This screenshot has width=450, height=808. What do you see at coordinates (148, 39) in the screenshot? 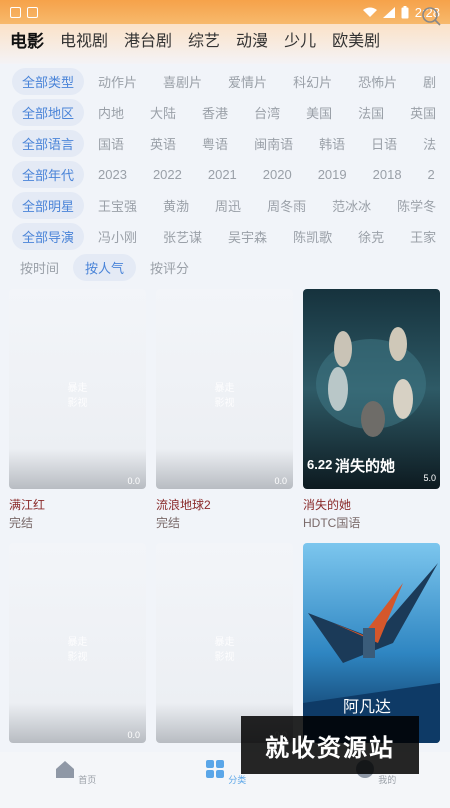
I see `tab-2: 港台剧` at bounding box center [148, 39].